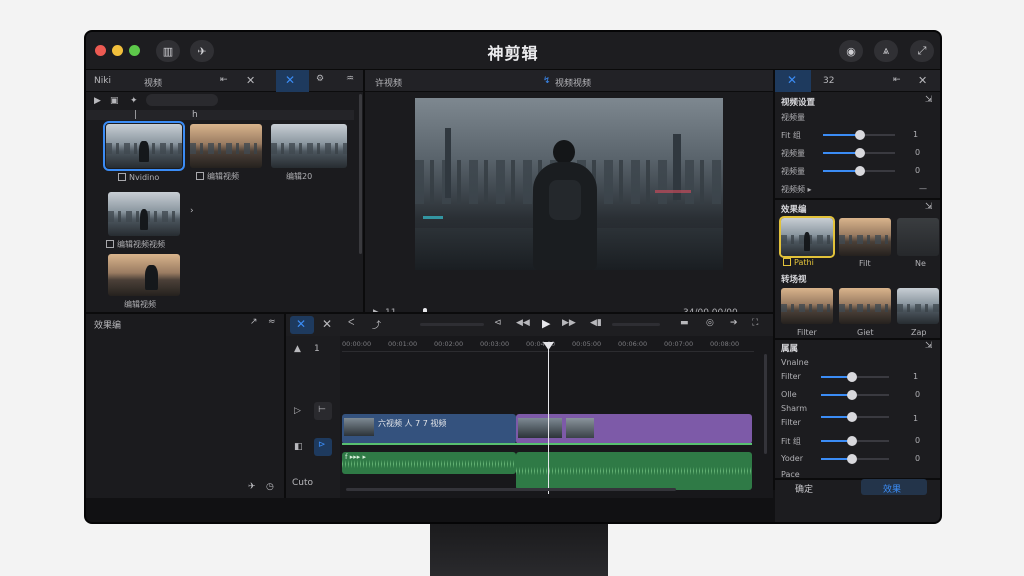 This screenshot has height=576, width=1024. What do you see at coordinates (298, 447) in the screenshot?
I see `audio-track-icon: ◧` at bounding box center [298, 447].